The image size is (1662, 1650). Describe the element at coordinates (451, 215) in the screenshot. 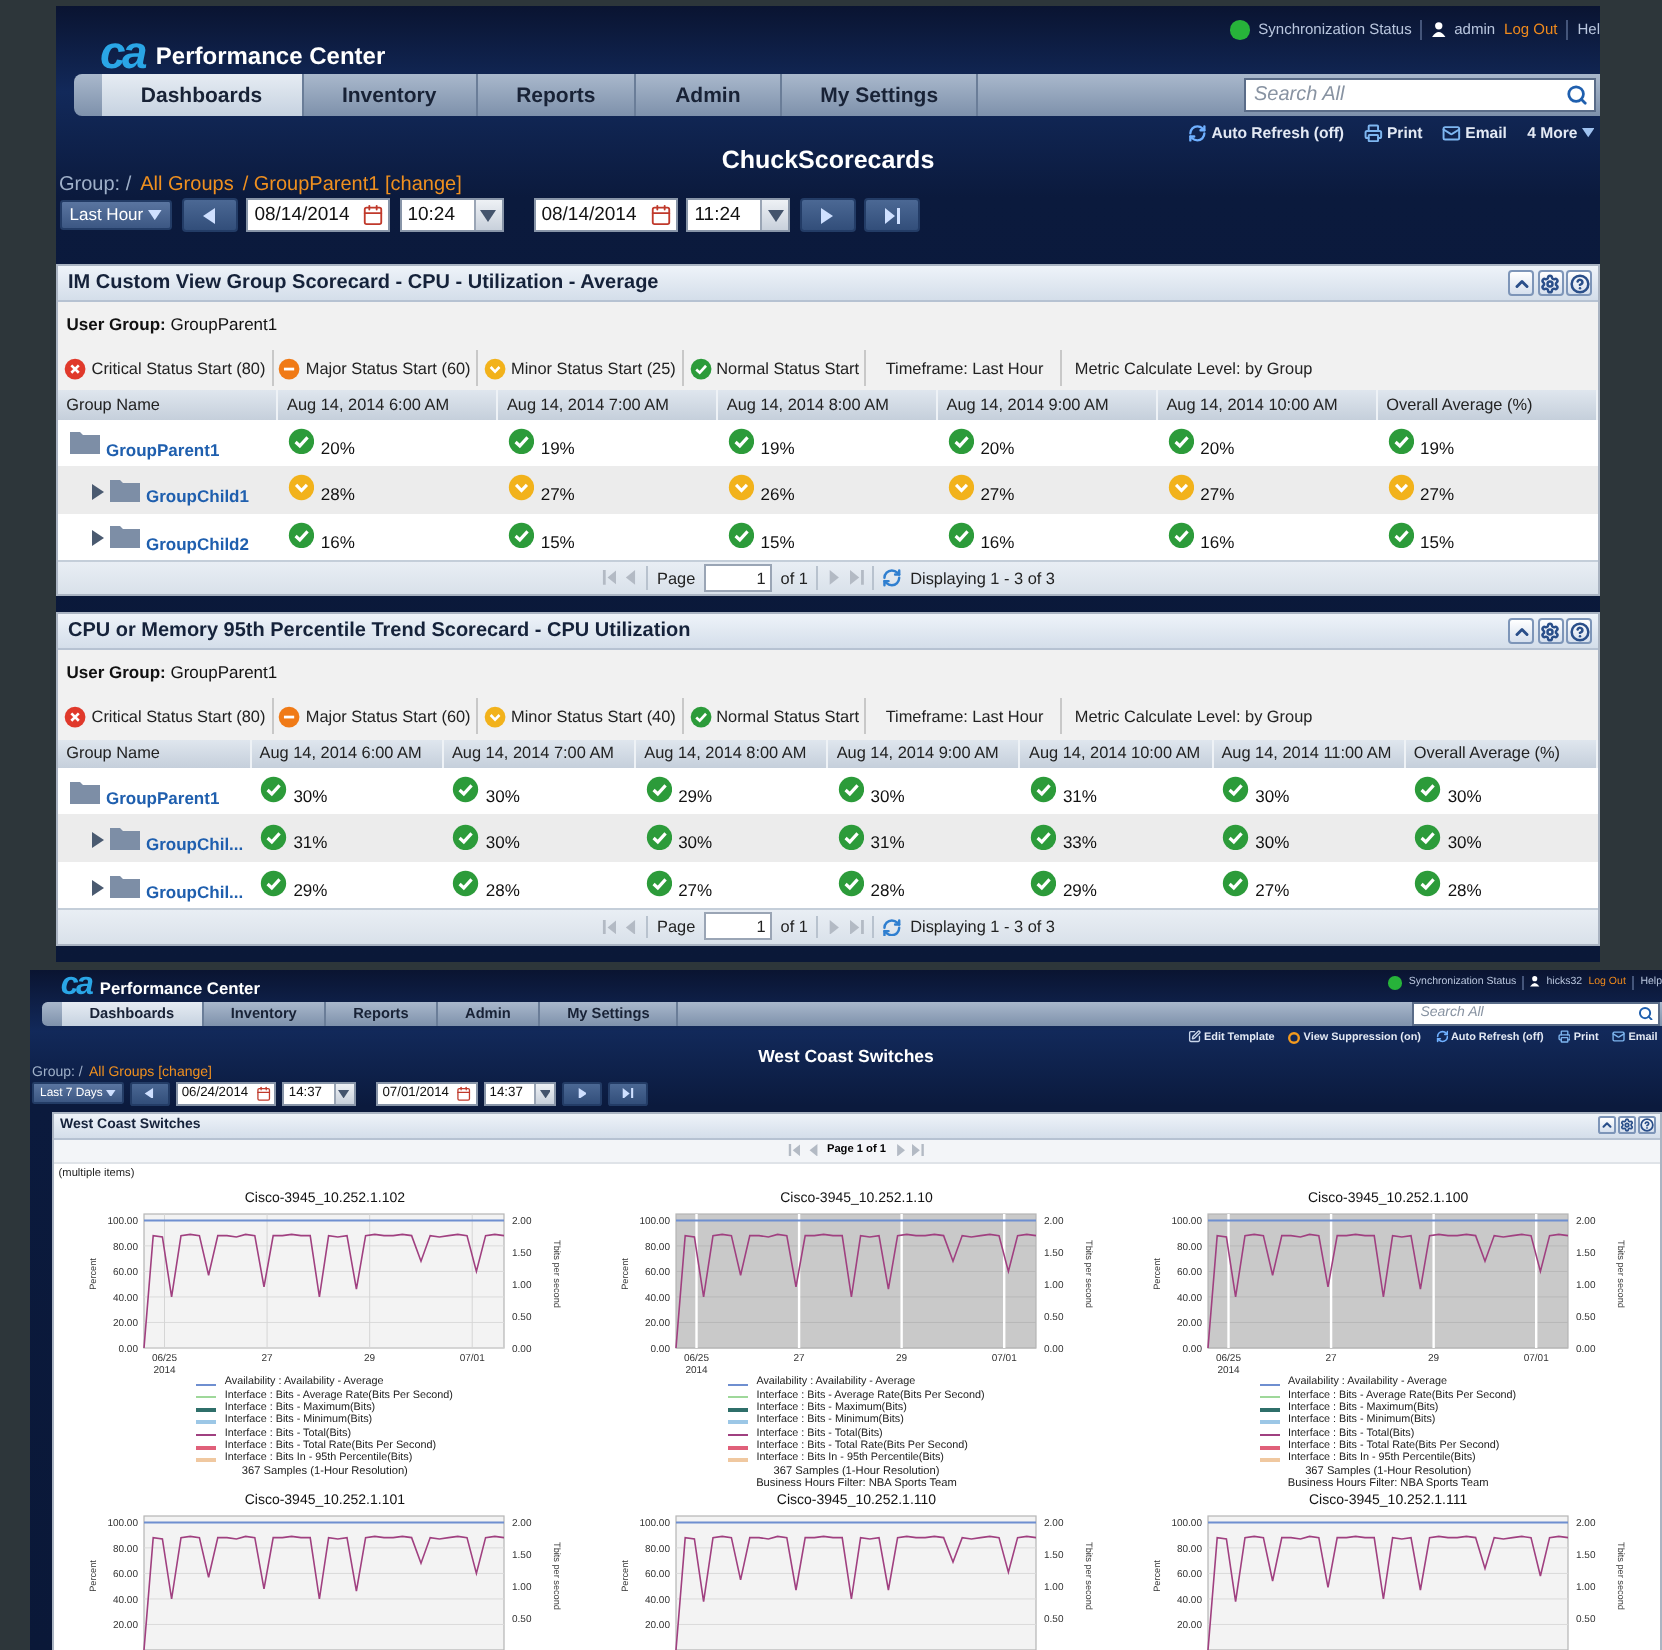

I see `start-time-dropdown: 10:24` at that location.